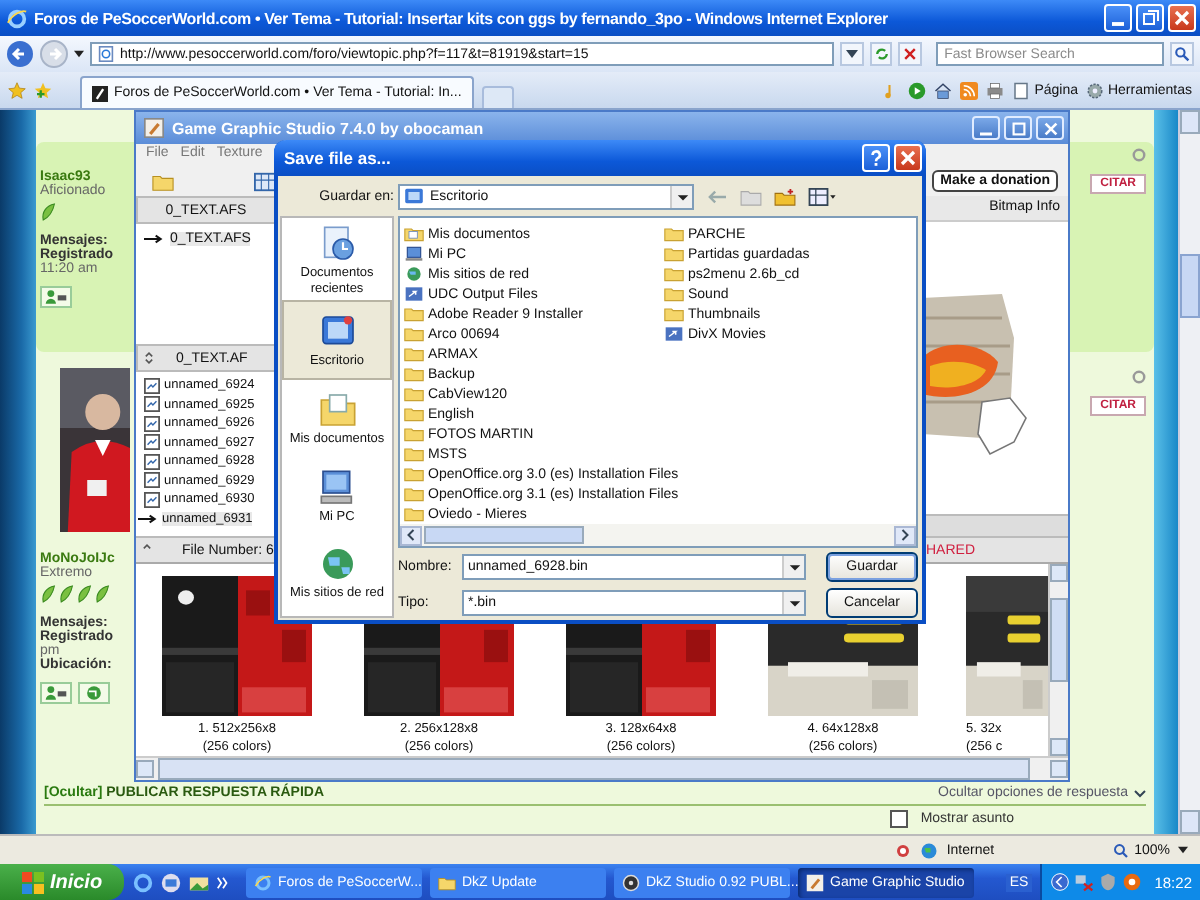  I want to click on checkbox, so click(899, 819).